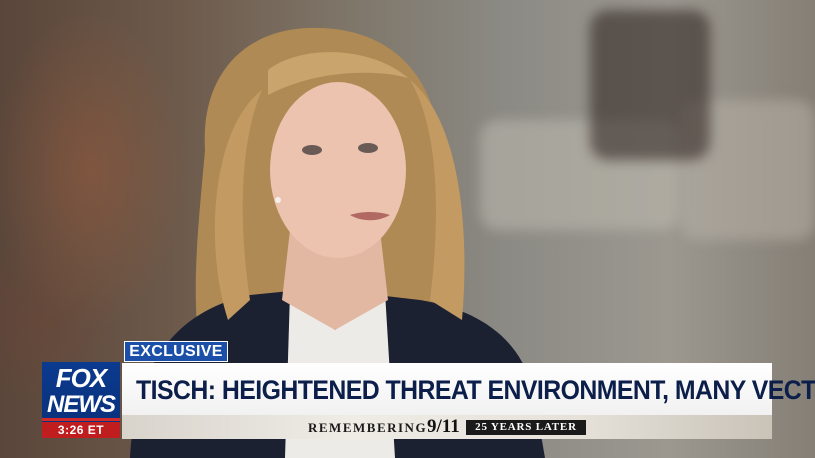  Describe the element at coordinates (81, 419) in the screenshot. I see `logo-underline` at that location.